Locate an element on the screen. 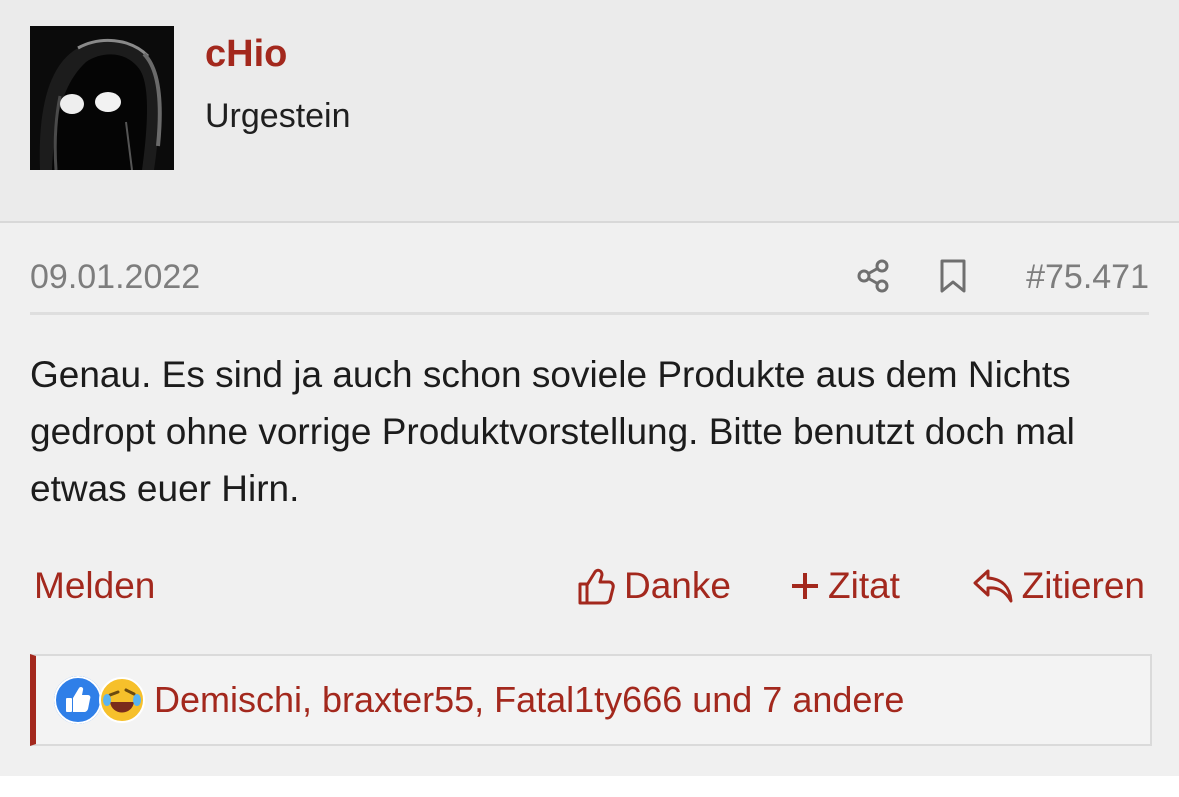  add-quote-button: Zitat is located at coordinates (845, 586).